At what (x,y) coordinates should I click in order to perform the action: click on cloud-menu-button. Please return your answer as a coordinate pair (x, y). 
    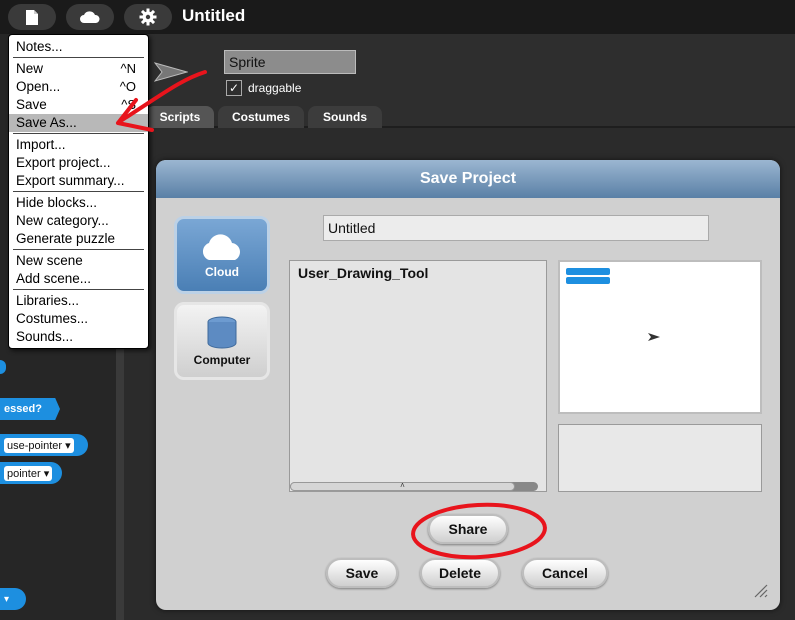
    Looking at the image, I should click on (90, 17).